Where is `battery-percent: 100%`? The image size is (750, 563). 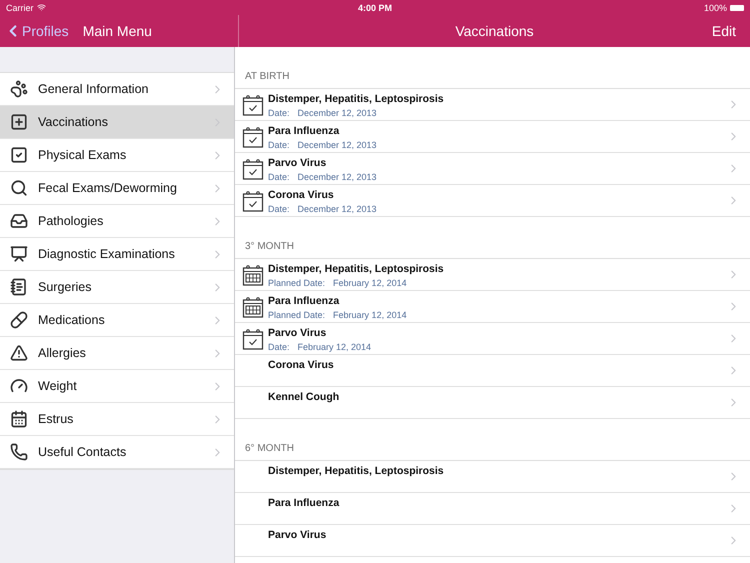 battery-percent: 100% is located at coordinates (716, 7).